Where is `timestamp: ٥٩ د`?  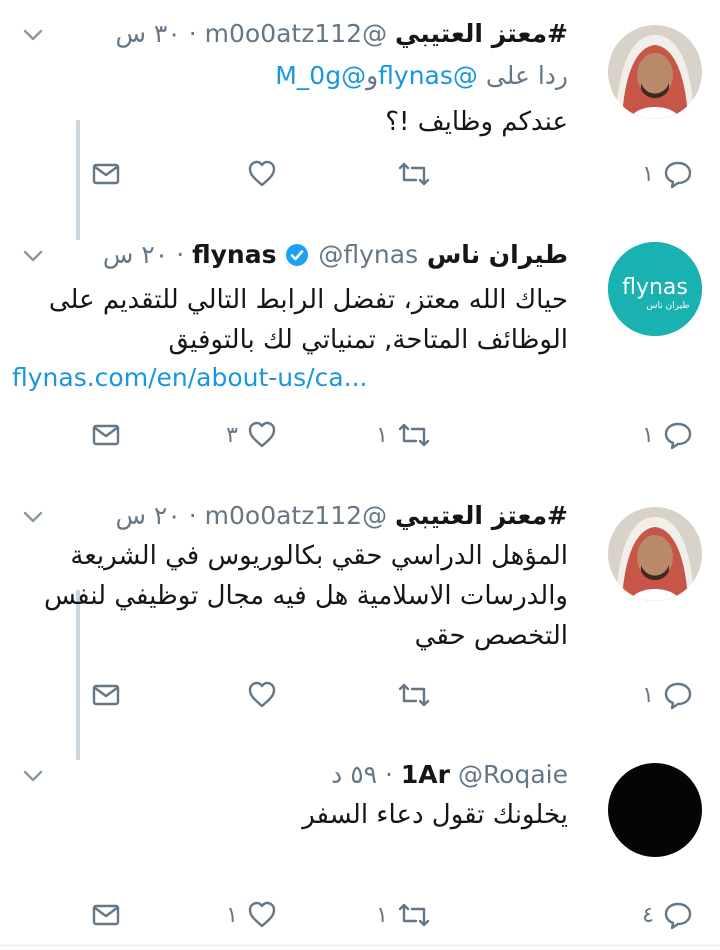
timestamp: ٥٩ د is located at coordinates (354, 774).